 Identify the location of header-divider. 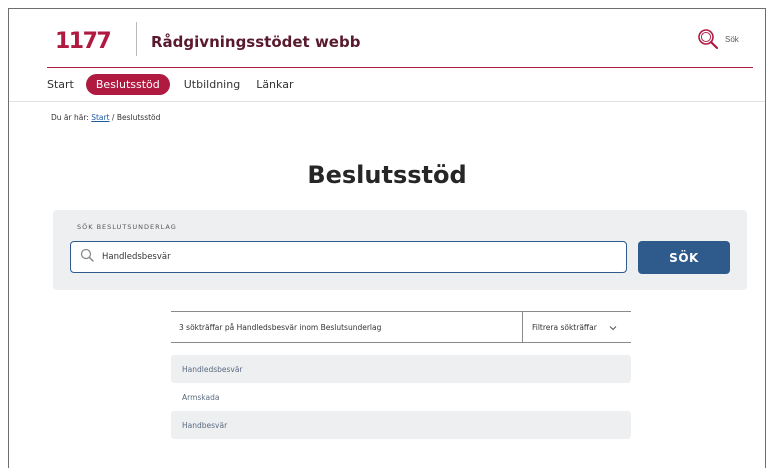
(400, 67).